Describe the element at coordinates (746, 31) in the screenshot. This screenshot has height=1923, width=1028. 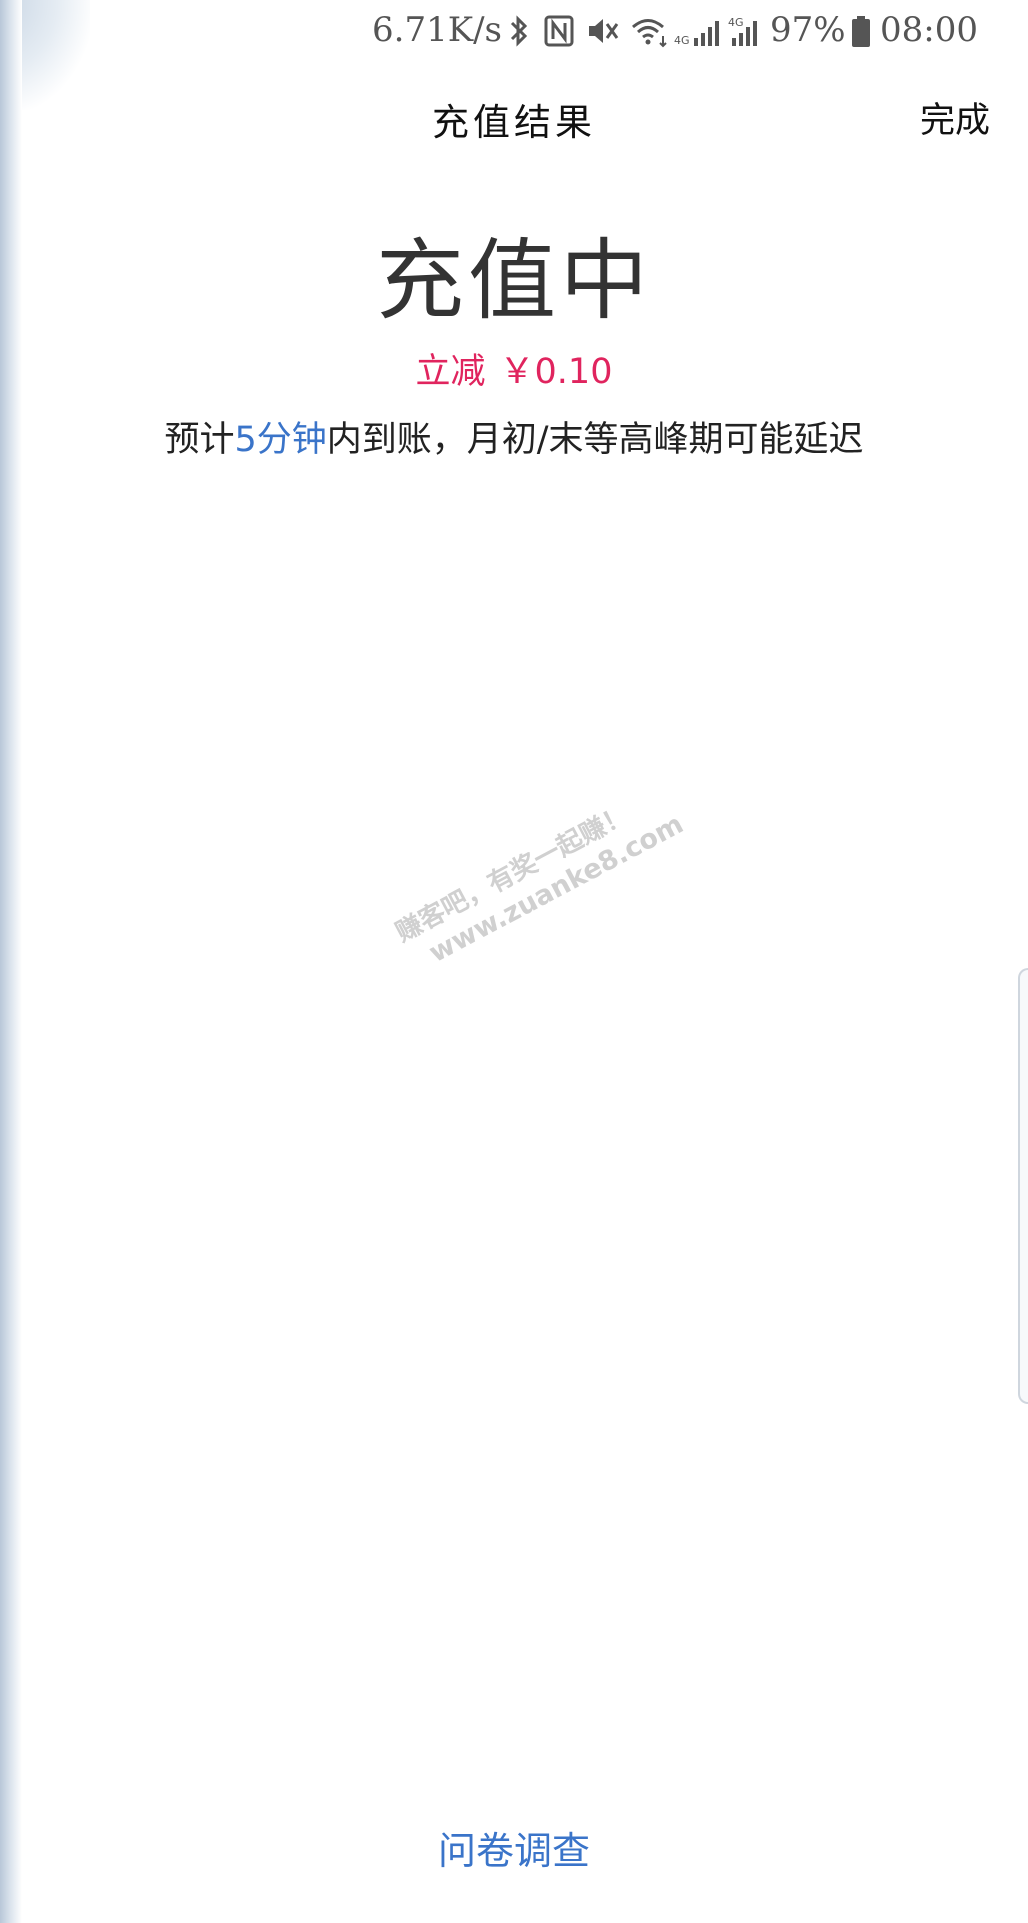
I see `signal-4g-icon-2: 4G` at that location.